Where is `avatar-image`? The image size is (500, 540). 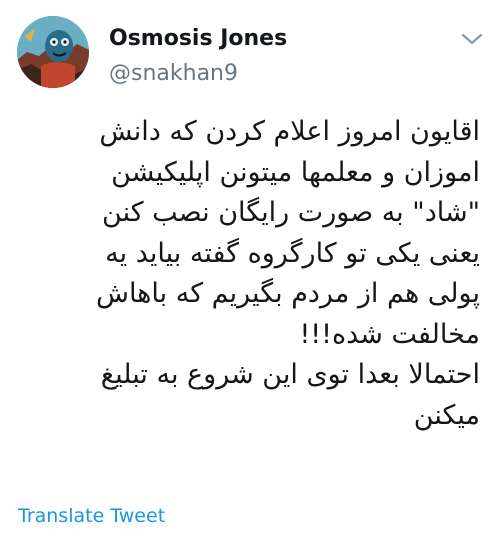
avatar-image is located at coordinates (53, 52).